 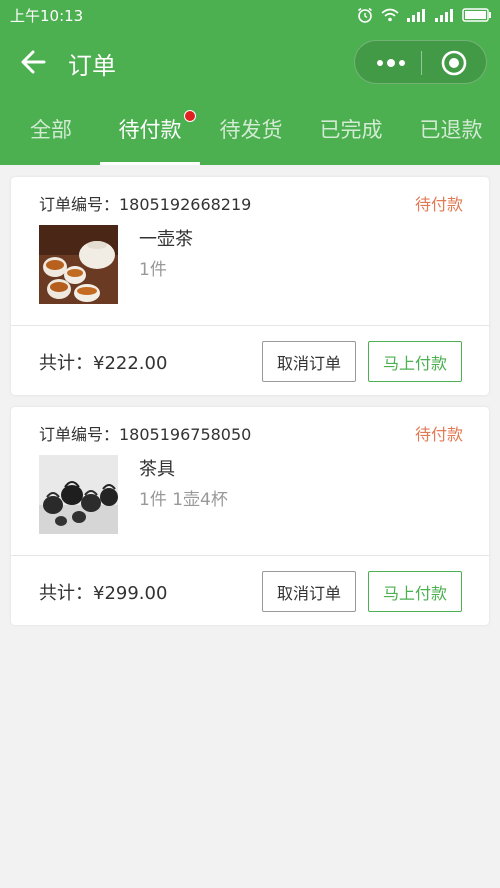 What do you see at coordinates (51, 130) in the screenshot?
I see `tab-label: 全部` at bounding box center [51, 130].